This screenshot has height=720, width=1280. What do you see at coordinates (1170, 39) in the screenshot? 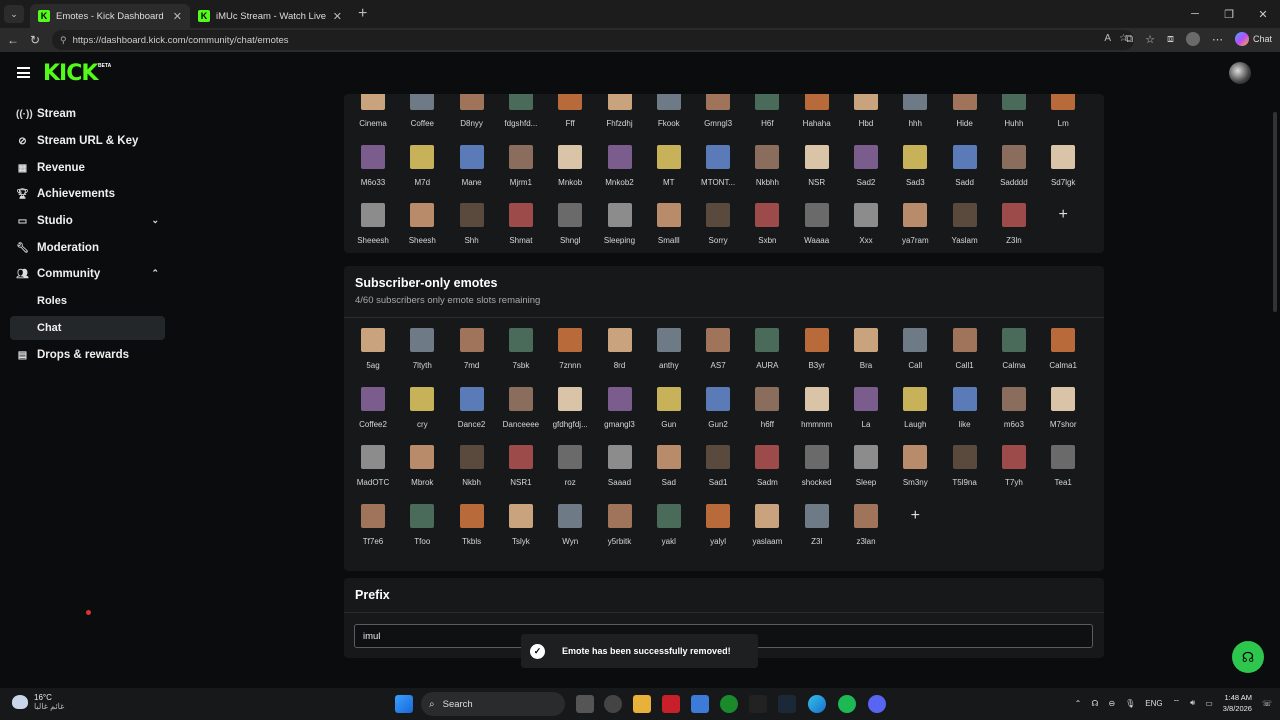
I see `collections-icon: ⧈` at bounding box center [1170, 39].